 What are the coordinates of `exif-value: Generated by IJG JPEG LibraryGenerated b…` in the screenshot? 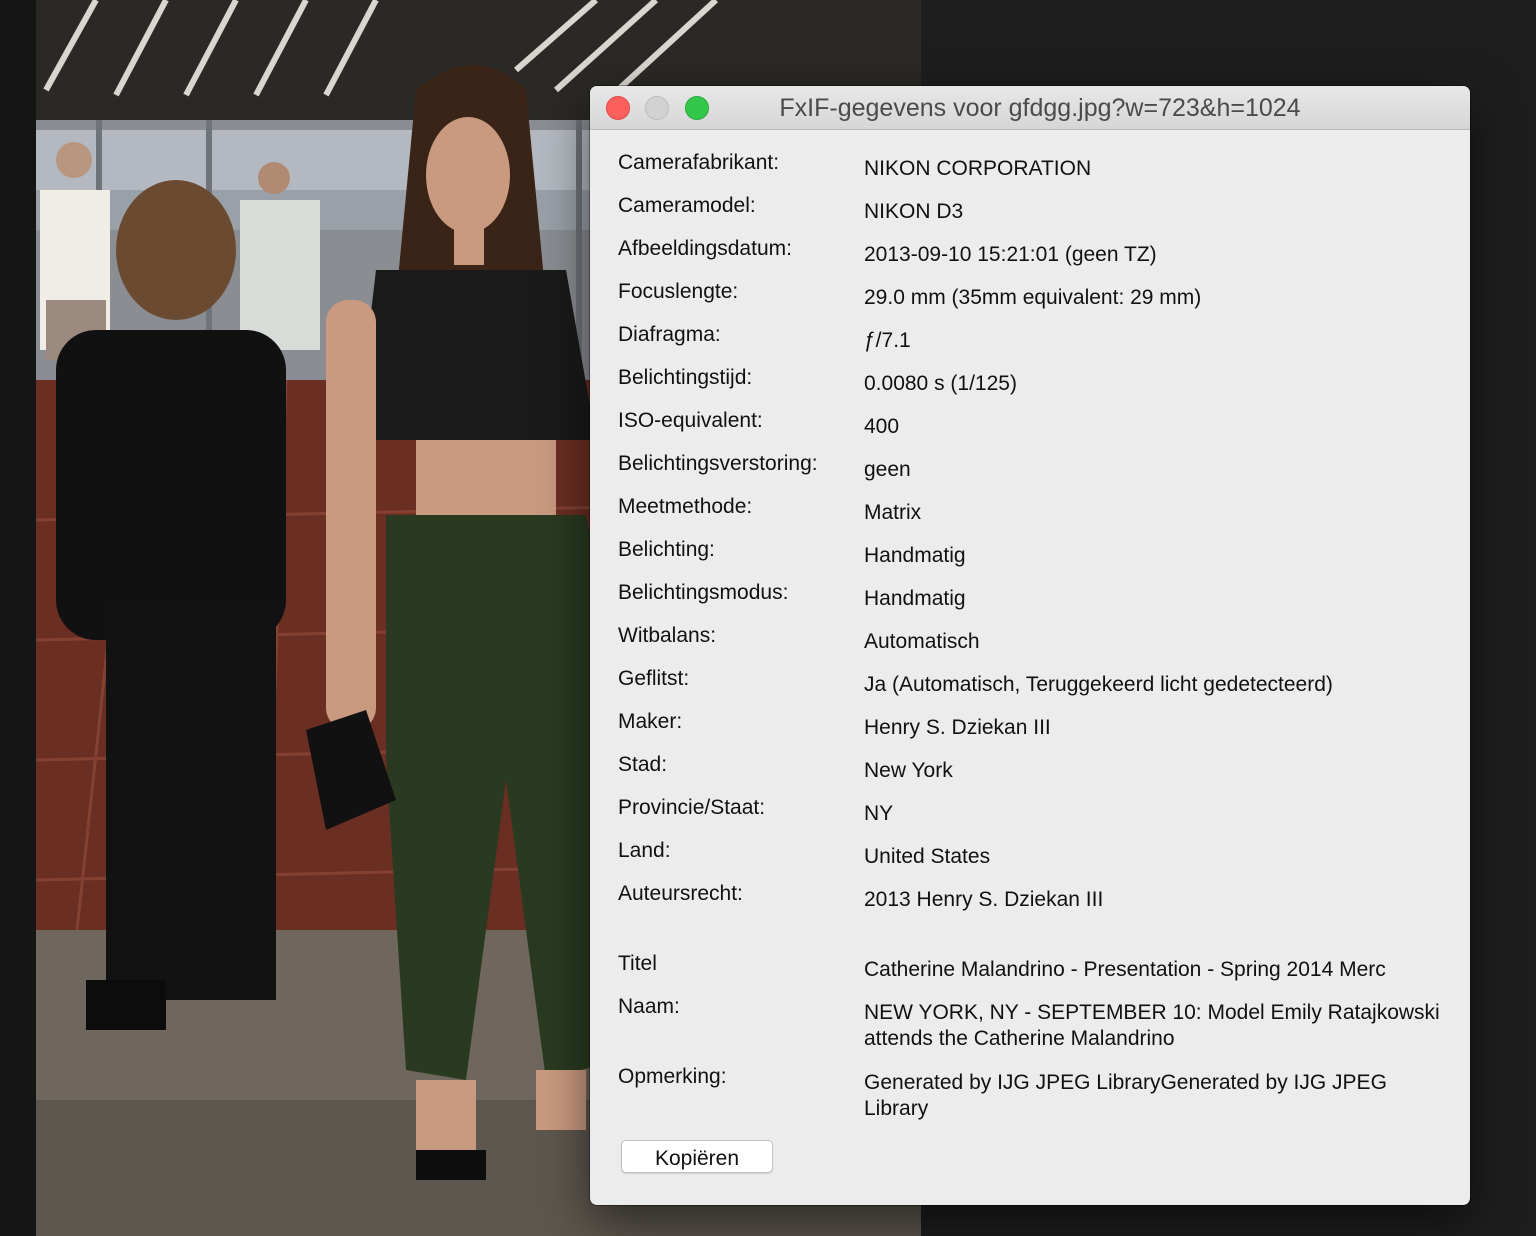 It's located at (1125, 1095).